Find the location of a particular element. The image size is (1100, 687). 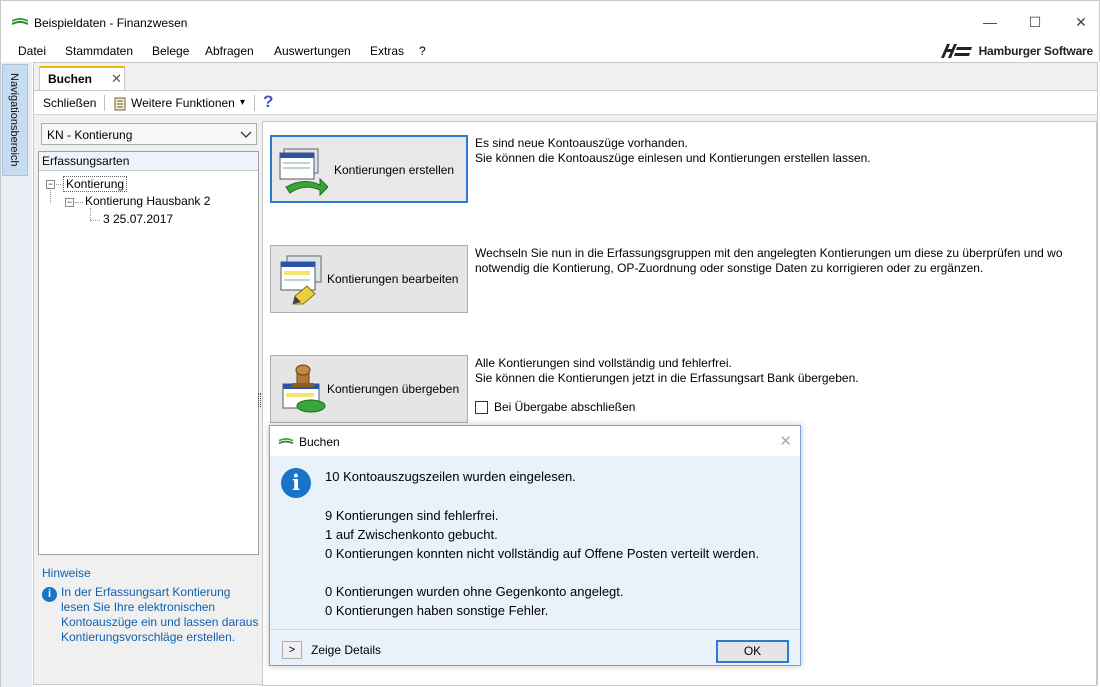

create-postings-icon is located at coordinates (303, 172).